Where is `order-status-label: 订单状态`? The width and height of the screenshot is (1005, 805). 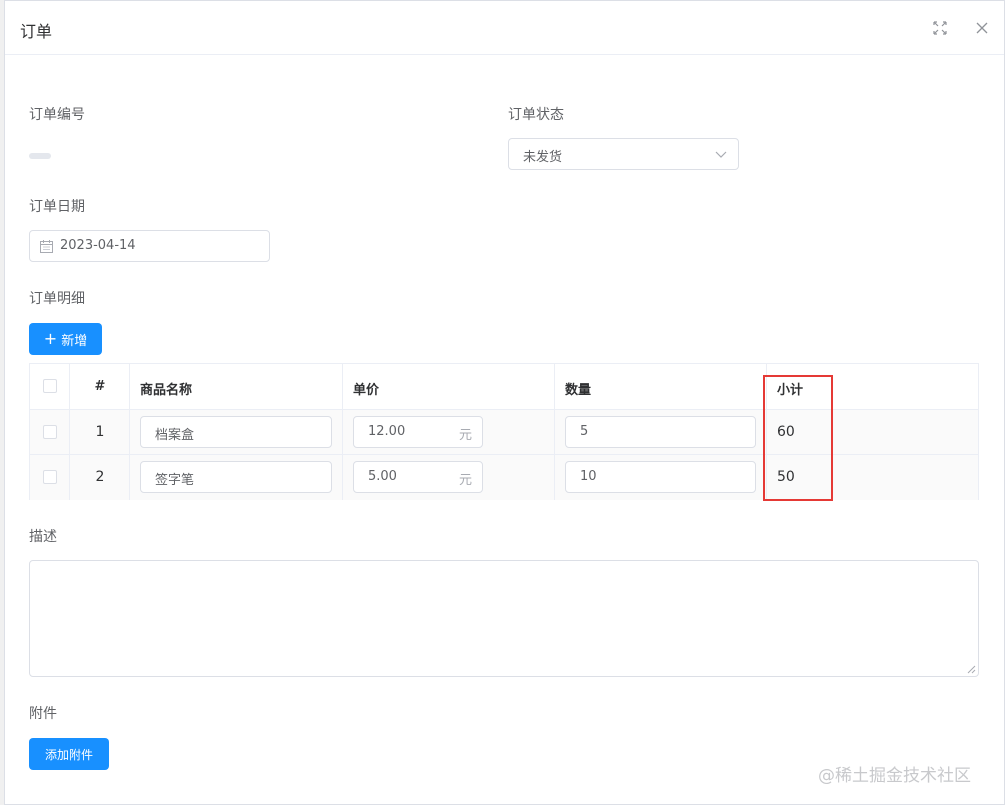
order-status-label: 订单状态 is located at coordinates (536, 115).